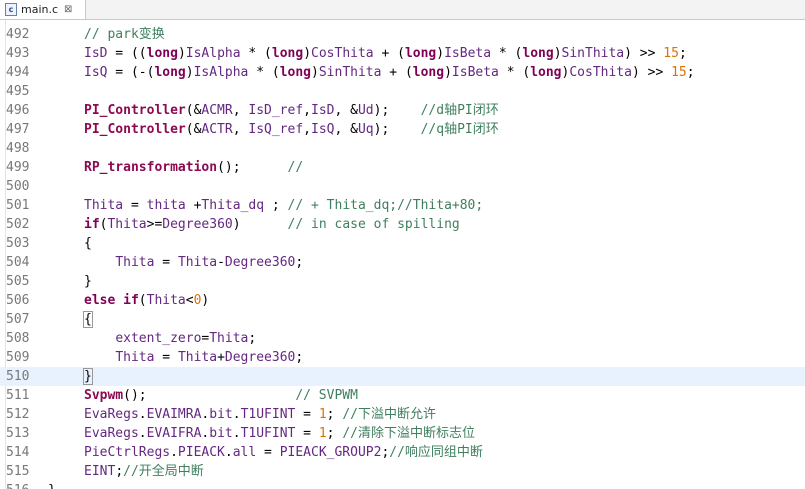  Describe the element at coordinates (18, 72) in the screenshot. I see `line-number: 494` at that location.